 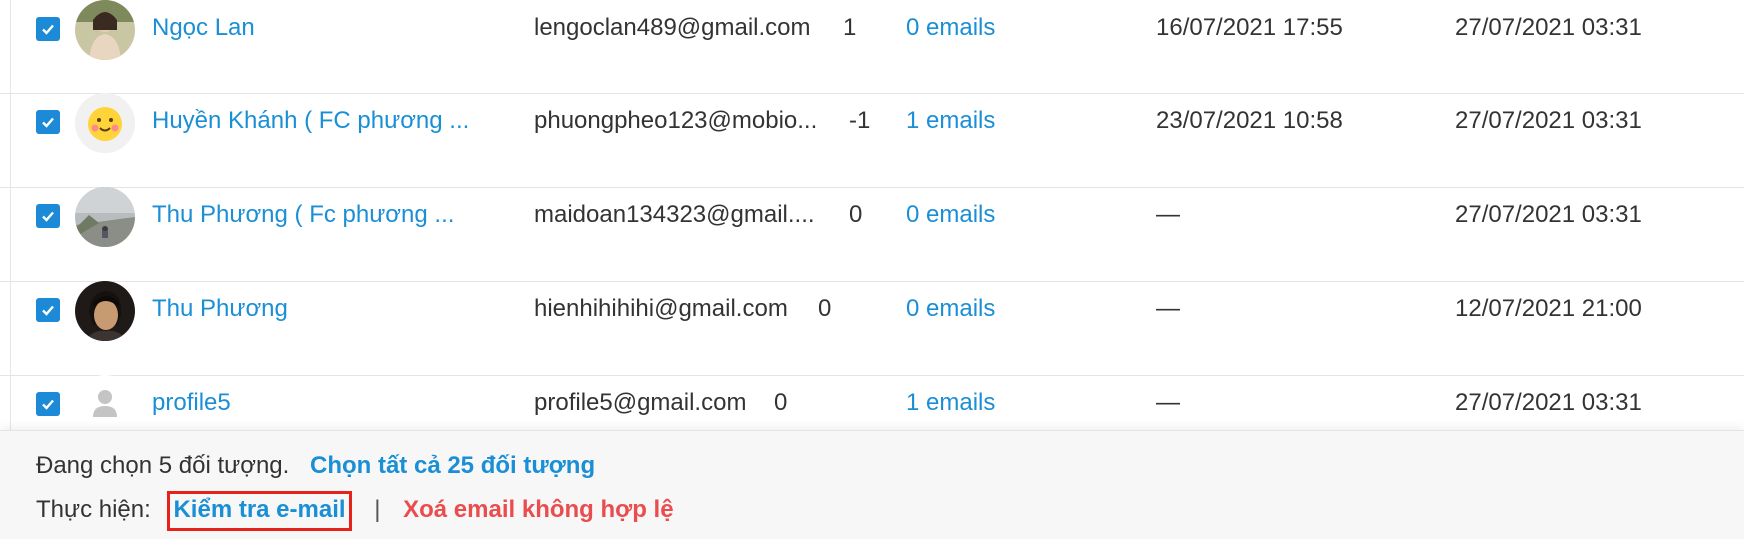 What do you see at coordinates (322, 28) in the screenshot?
I see `contact-name-link: Ngọc Lan` at bounding box center [322, 28].